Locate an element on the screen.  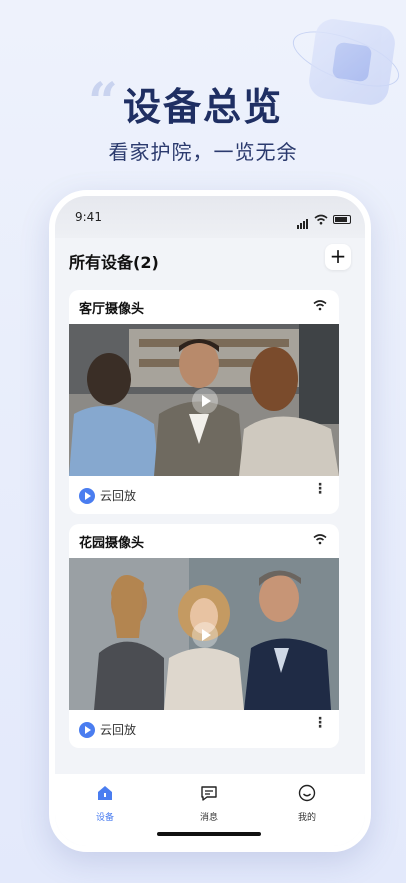
status-icons is located at coordinates (324, 219).